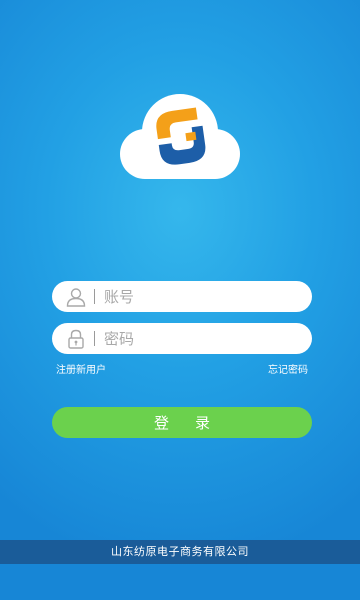 The height and width of the screenshot is (600, 360). Describe the element at coordinates (202, 338) in the screenshot. I see `password-input` at that location.